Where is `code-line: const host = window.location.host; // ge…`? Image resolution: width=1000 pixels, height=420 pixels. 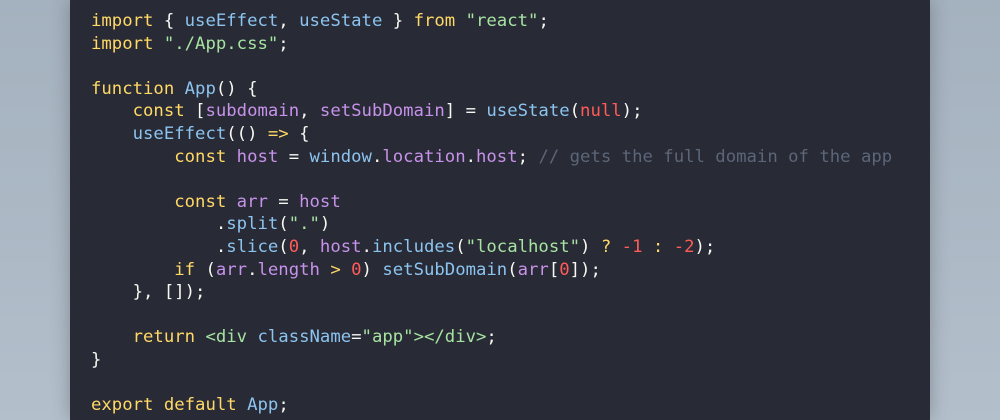
code-line: const host = window.location.host; // ge… is located at coordinates (491, 157).